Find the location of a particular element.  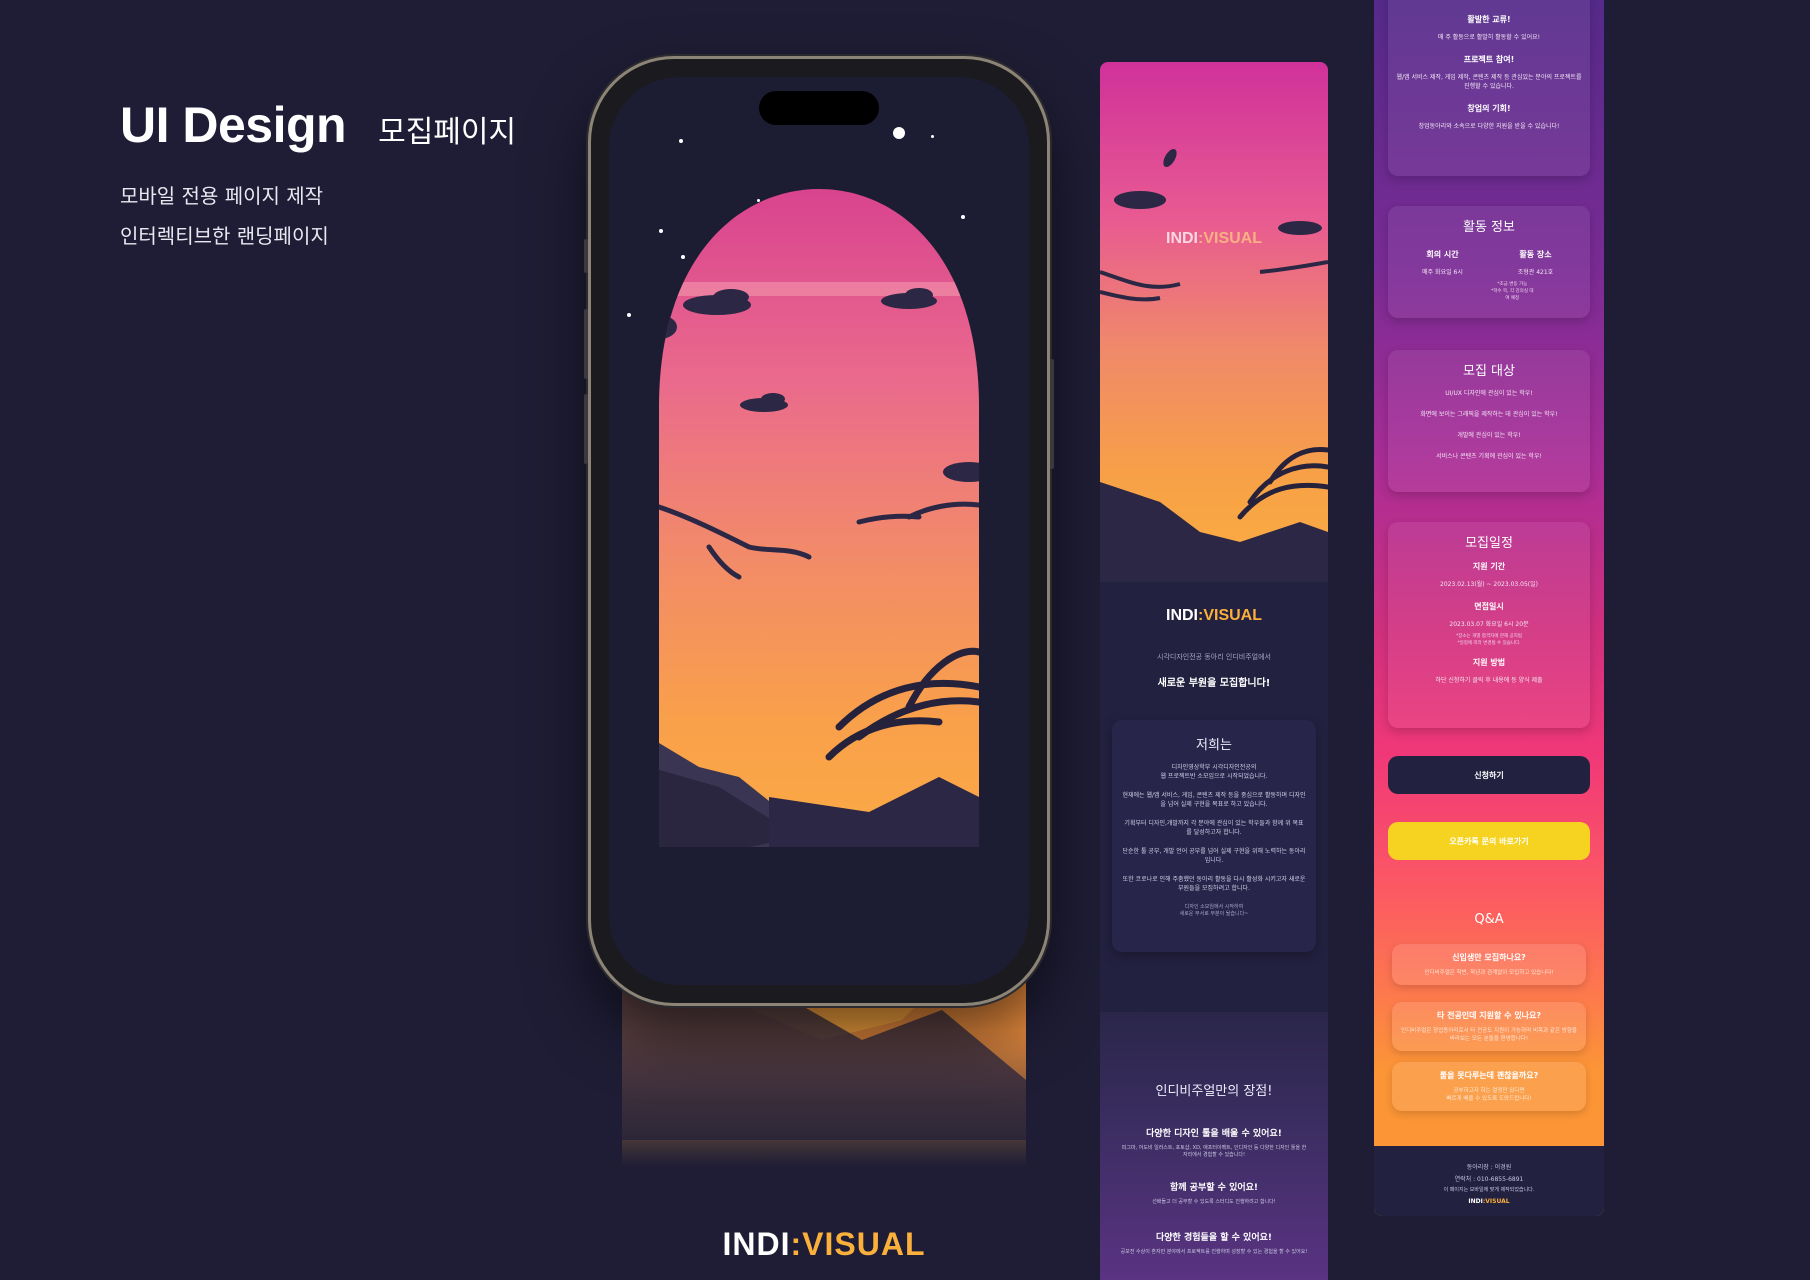

about-paragraph: 디자인영상학부 시각디자인전공의 웹 프로젝트반 소모임으로 시작되었습니다. is located at coordinates (1214, 772).